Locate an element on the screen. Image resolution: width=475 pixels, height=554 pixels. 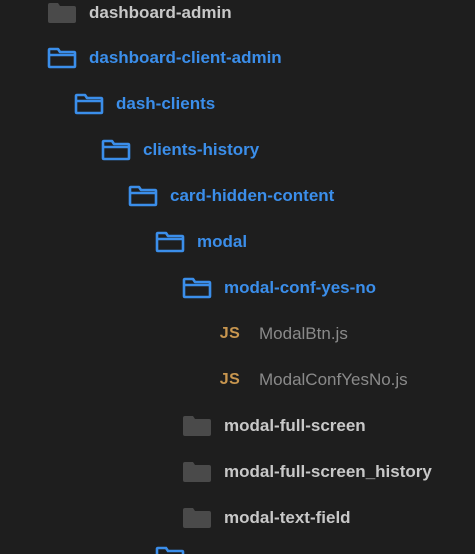
tree-item-card-hidden-content: card-hidden-content is located at coordinates (237, 196).